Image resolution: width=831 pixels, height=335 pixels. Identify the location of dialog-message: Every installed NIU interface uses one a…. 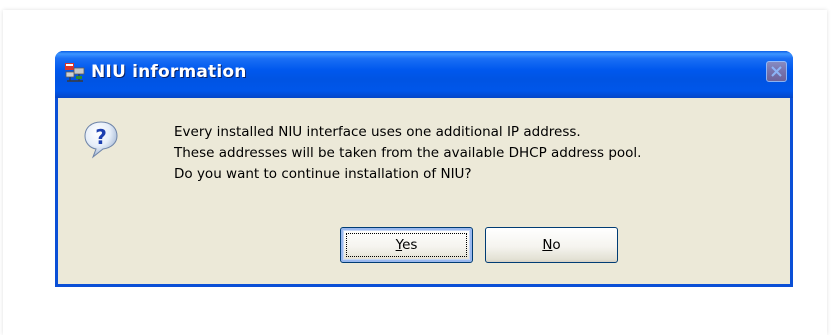
(407, 153).